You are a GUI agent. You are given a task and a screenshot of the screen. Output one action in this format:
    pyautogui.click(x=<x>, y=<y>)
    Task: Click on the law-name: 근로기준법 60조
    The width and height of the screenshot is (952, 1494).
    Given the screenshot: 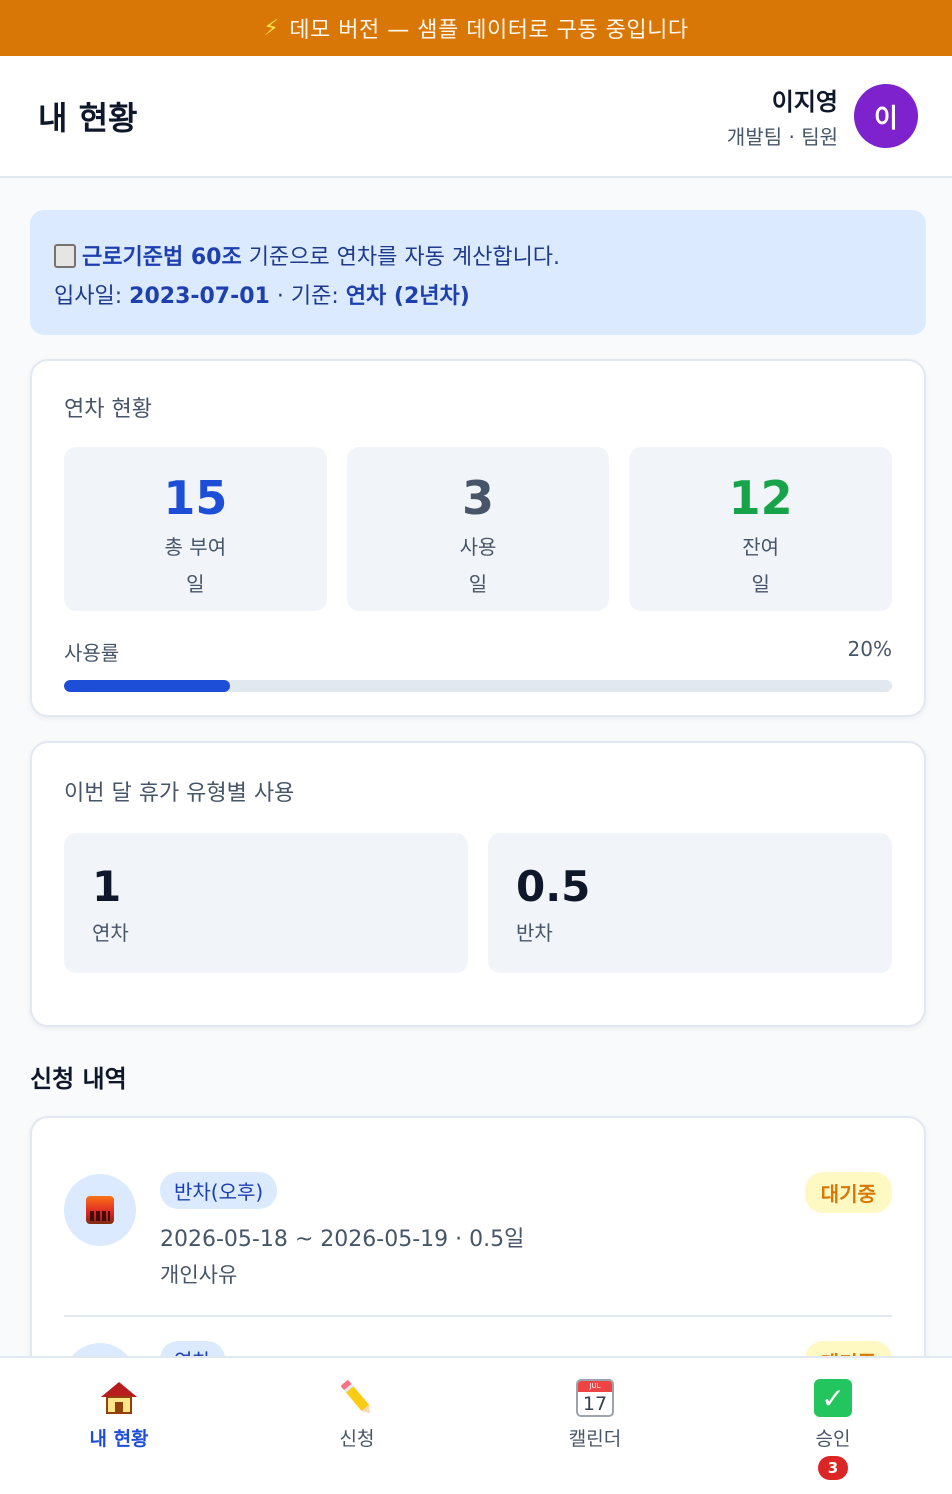 What is the action you would take?
    pyautogui.click(x=162, y=257)
    